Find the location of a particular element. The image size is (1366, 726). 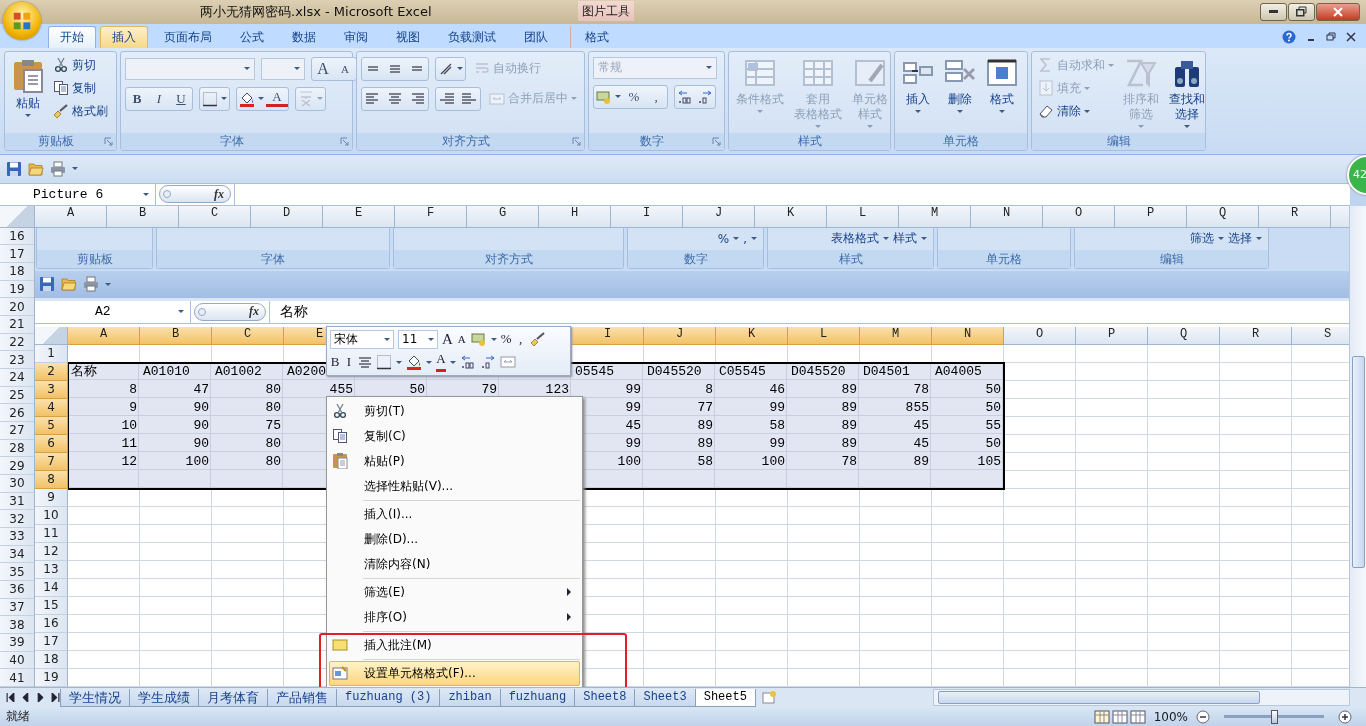

ribbon-tab: 开始 is located at coordinates (72, 36).